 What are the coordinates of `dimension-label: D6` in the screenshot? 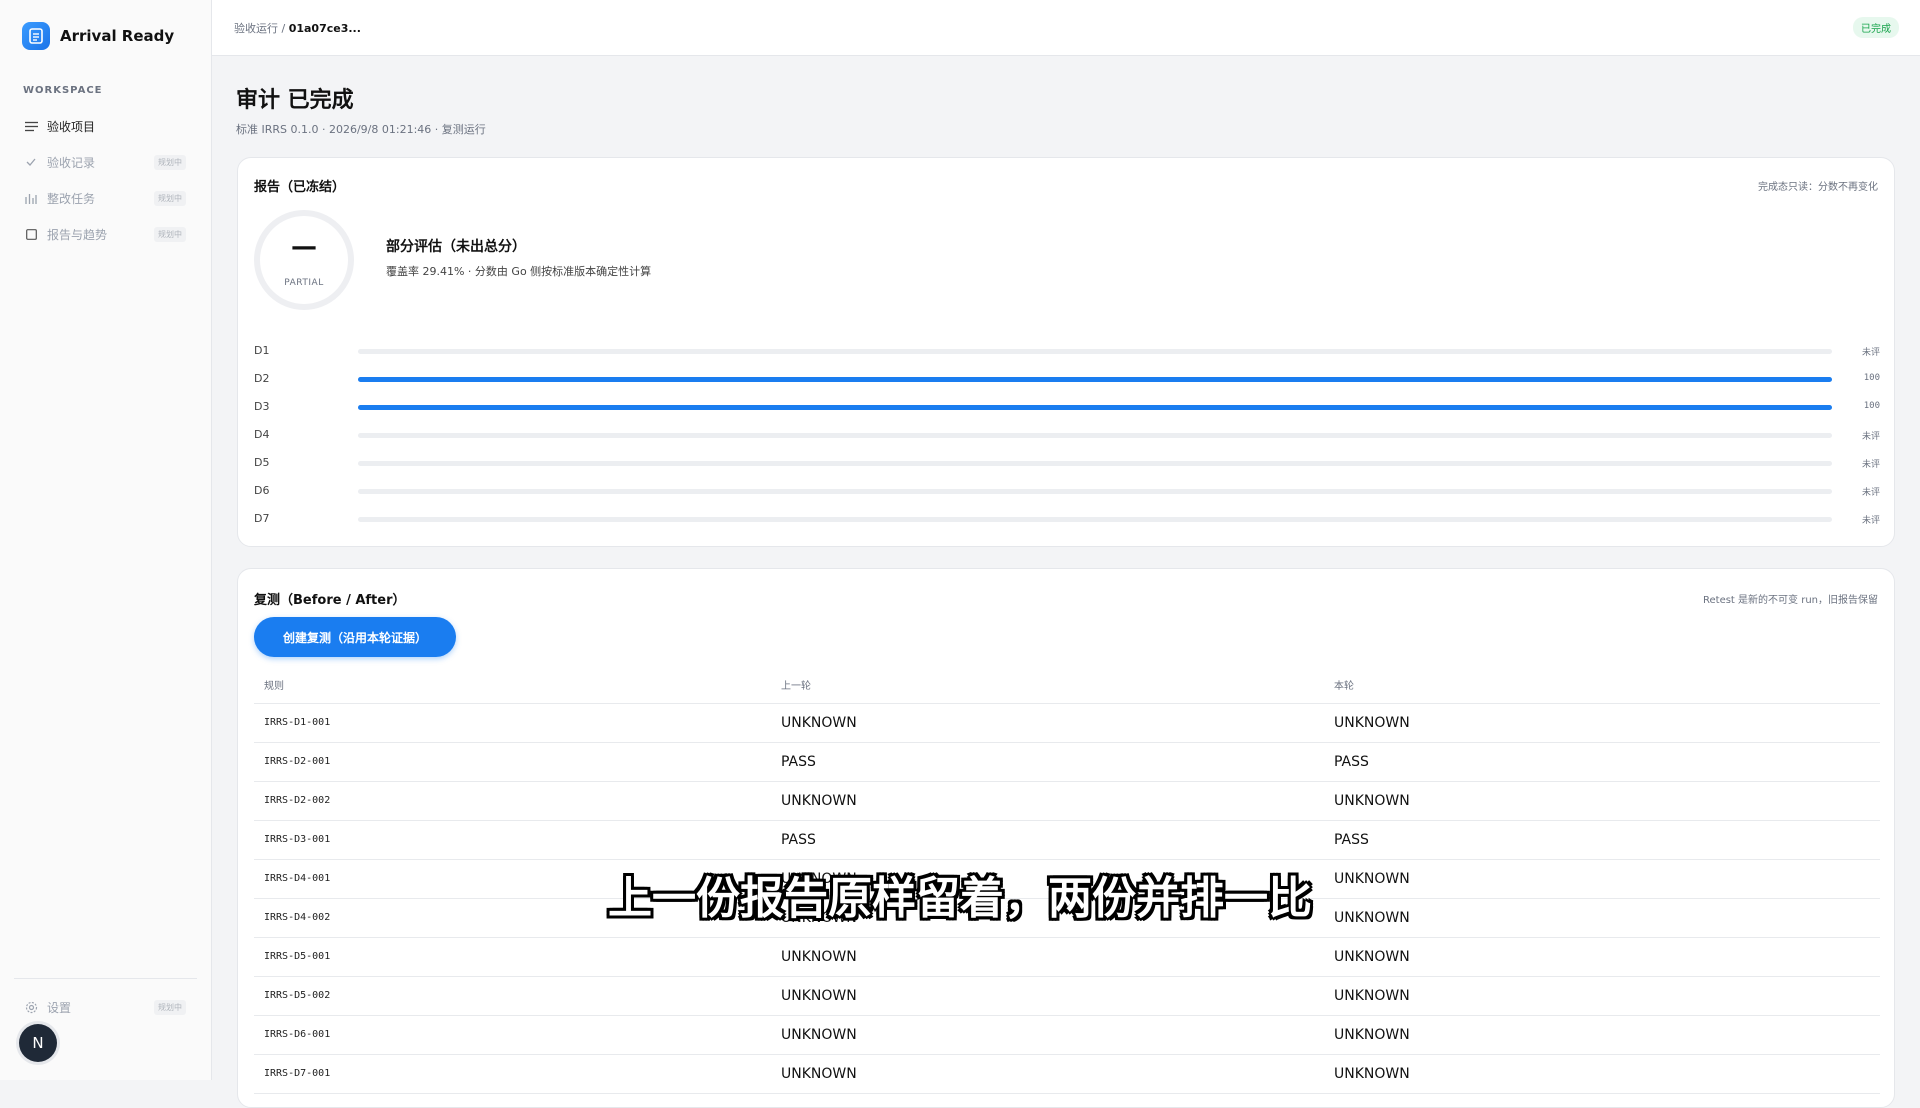 It's located at (262, 490).